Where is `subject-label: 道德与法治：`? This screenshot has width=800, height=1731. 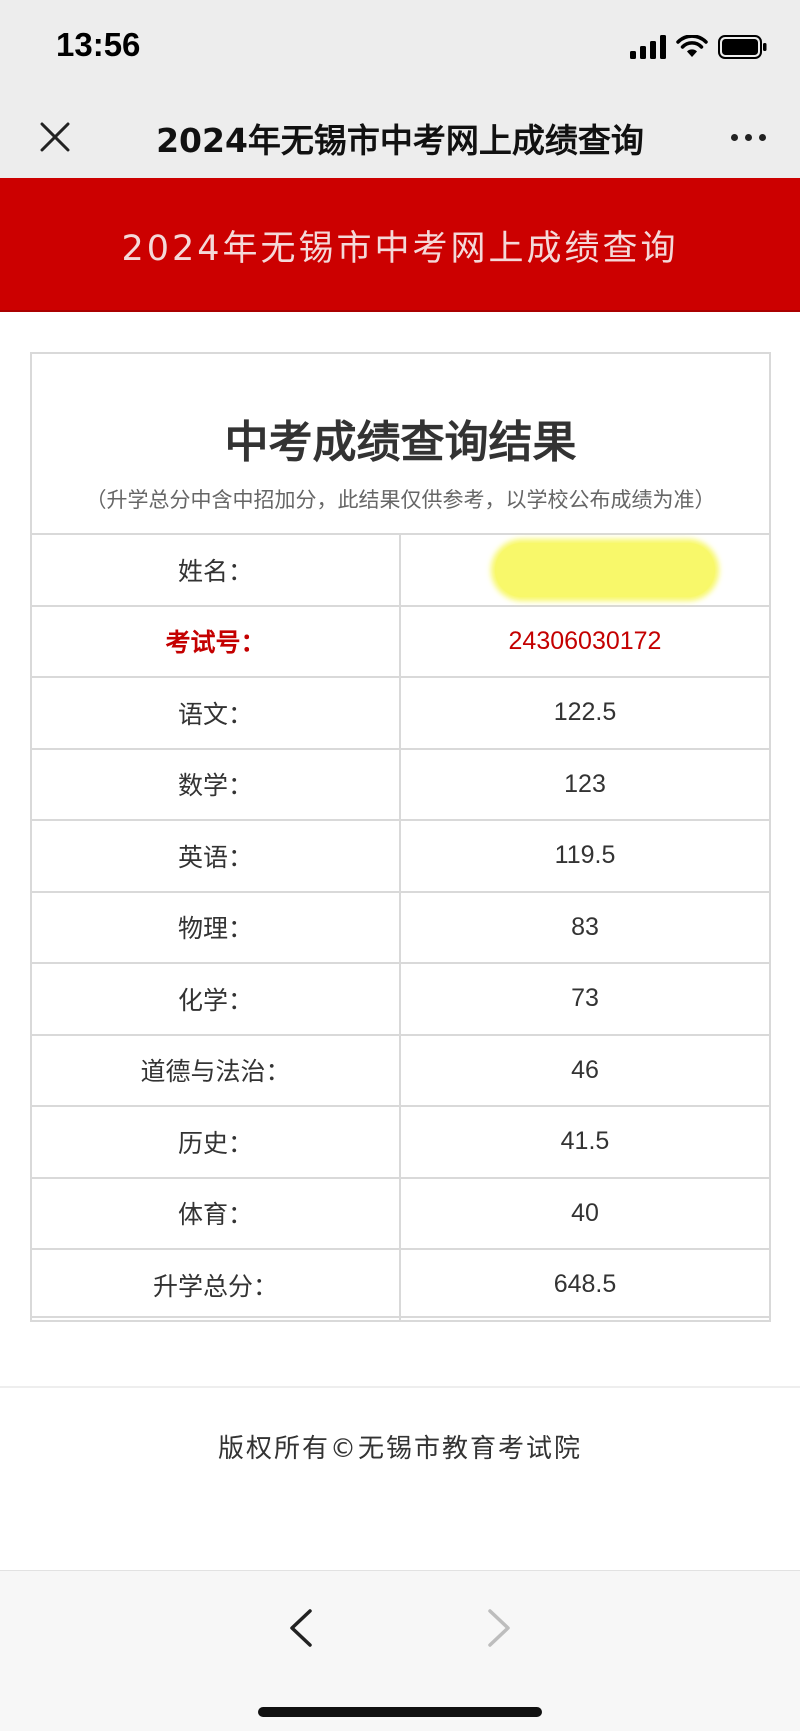
subject-label: 道德与法治： is located at coordinates (215, 1070).